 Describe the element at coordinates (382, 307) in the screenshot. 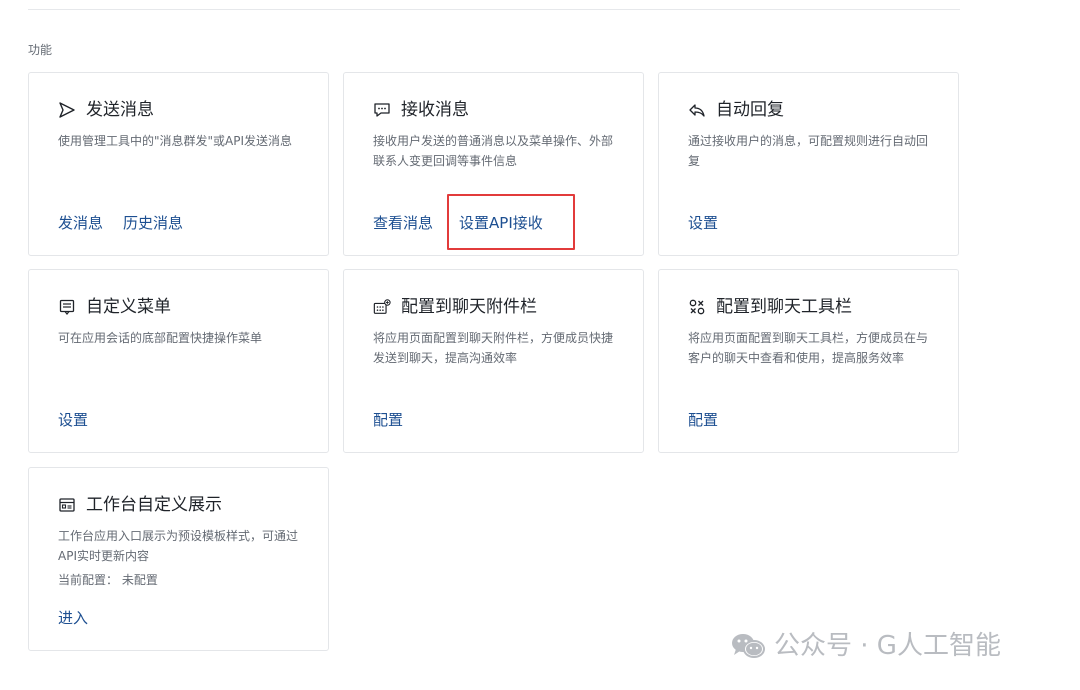

I see `attachment-grid-icon` at that location.